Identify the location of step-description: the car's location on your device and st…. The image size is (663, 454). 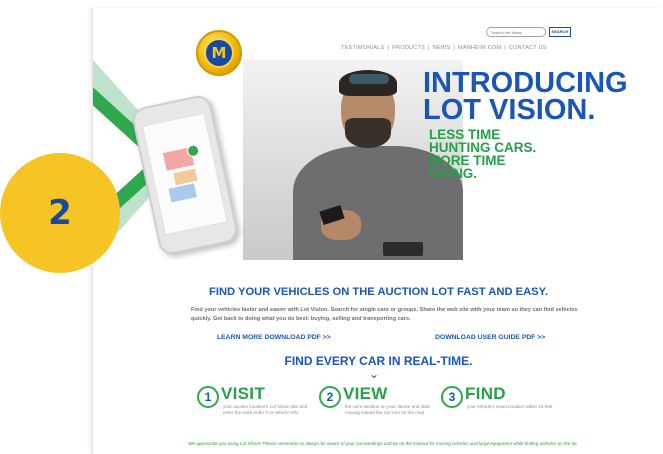
(387, 409).